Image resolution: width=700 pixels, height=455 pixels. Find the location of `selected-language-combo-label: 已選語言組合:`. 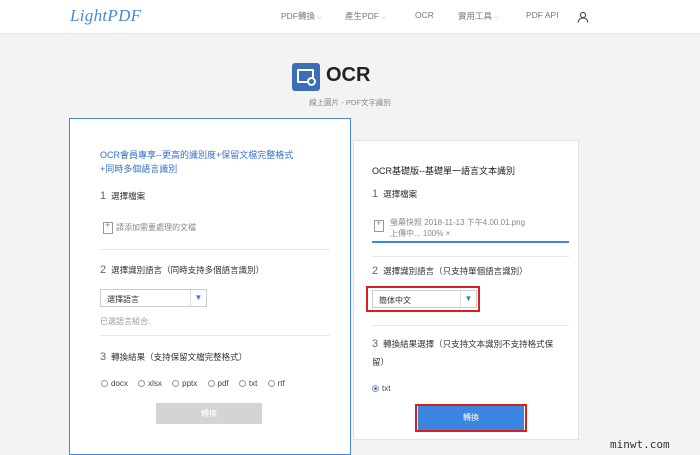

selected-language-combo-label: 已選語言組合: is located at coordinates (125, 321).